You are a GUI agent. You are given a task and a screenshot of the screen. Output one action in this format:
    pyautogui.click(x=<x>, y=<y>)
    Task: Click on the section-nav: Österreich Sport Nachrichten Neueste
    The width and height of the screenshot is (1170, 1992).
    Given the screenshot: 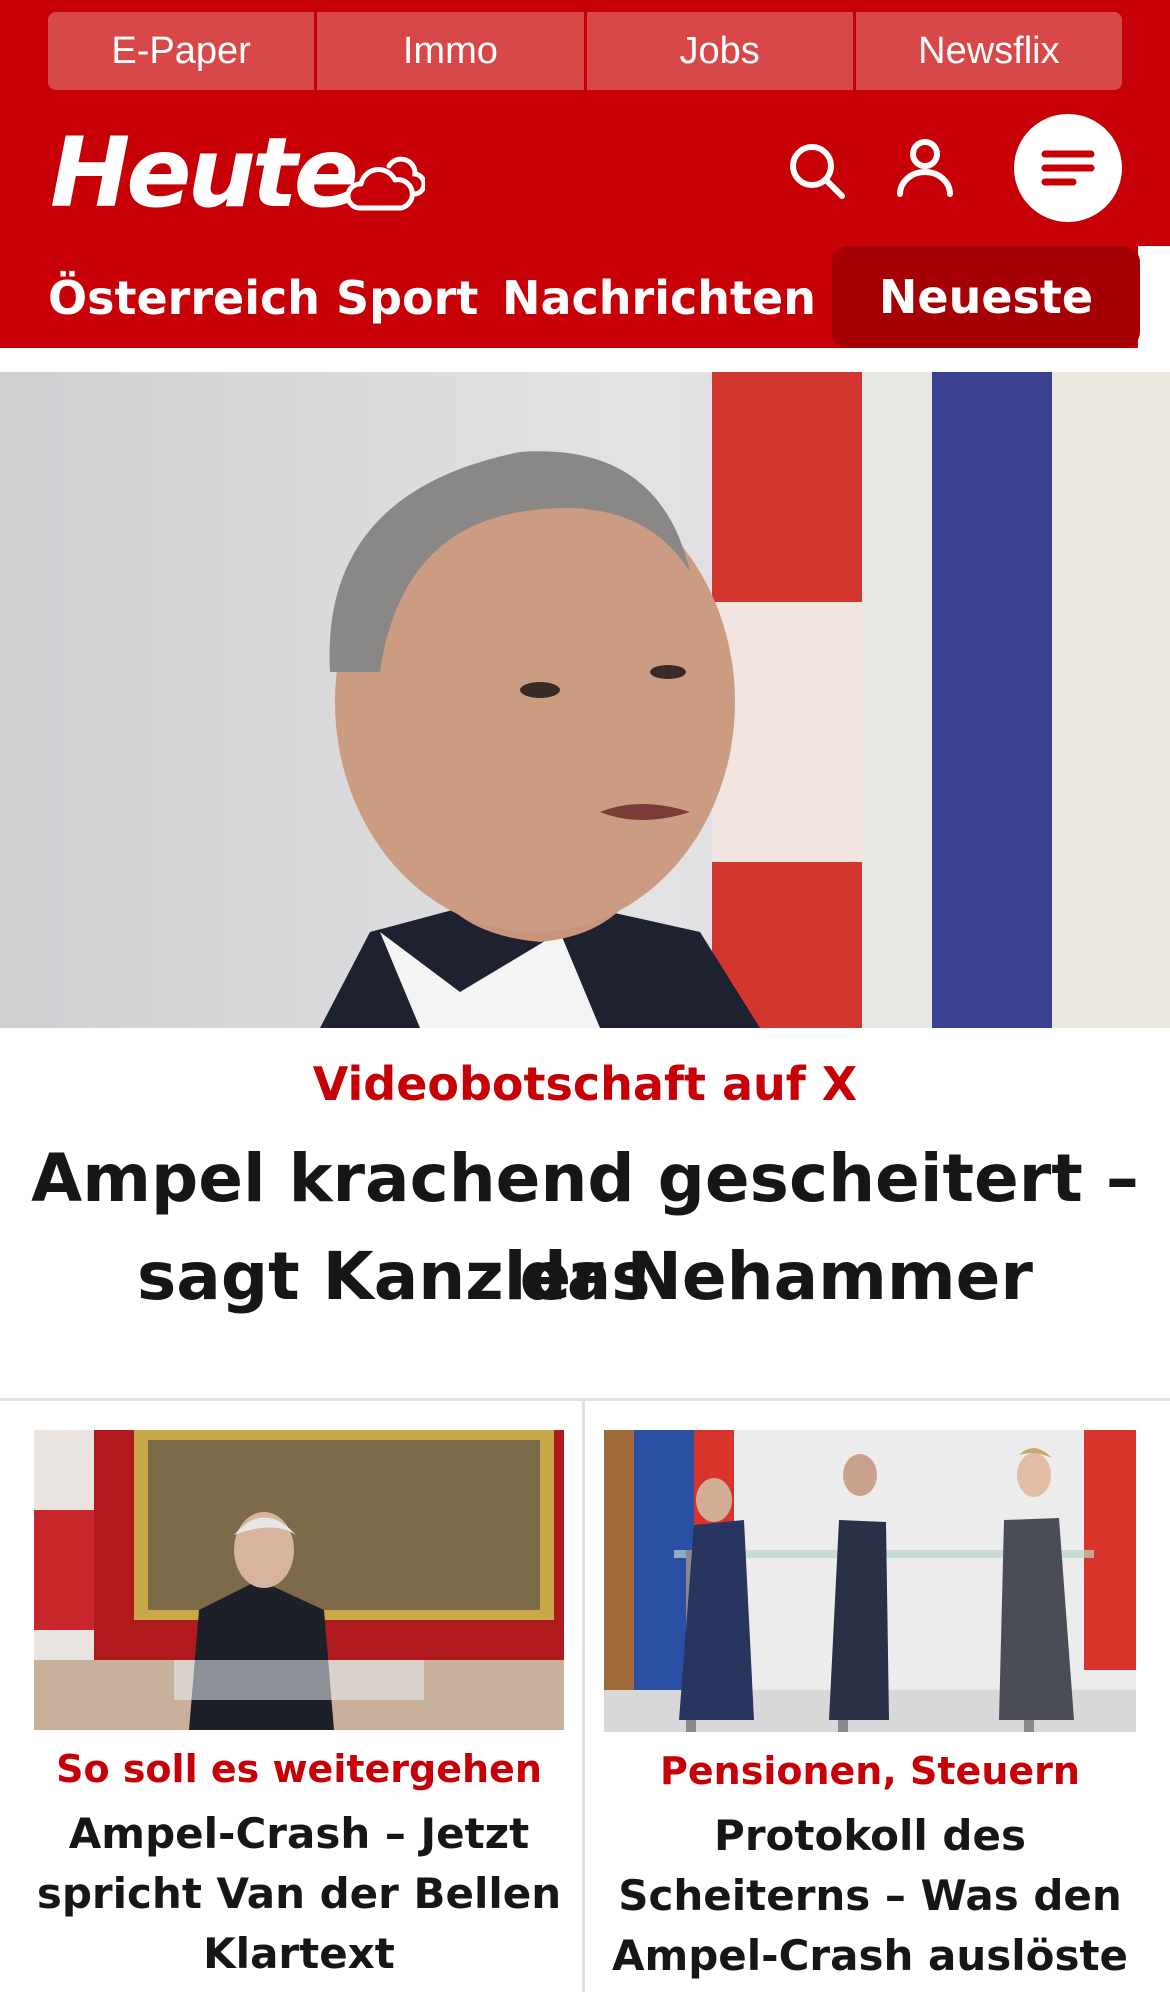 What is the action you would take?
    pyautogui.click(x=570, y=297)
    